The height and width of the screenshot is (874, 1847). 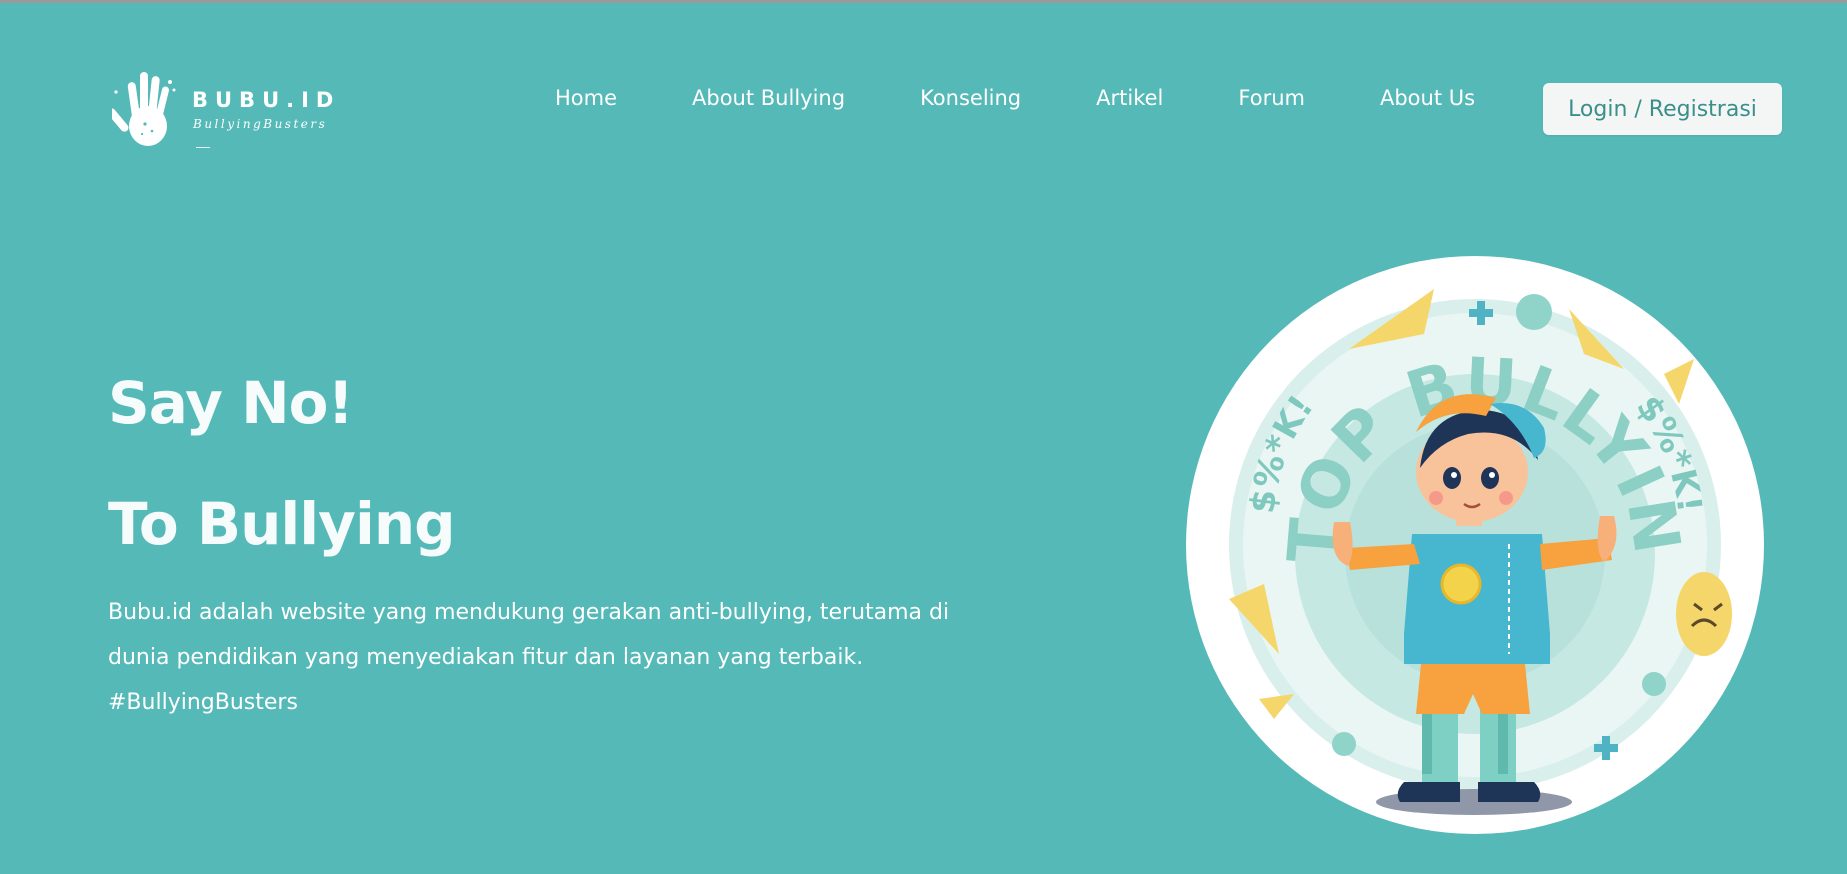 What do you see at coordinates (768, 98) in the screenshot?
I see `nav-about-bullying: About Bullying` at bounding box center [768, 98].